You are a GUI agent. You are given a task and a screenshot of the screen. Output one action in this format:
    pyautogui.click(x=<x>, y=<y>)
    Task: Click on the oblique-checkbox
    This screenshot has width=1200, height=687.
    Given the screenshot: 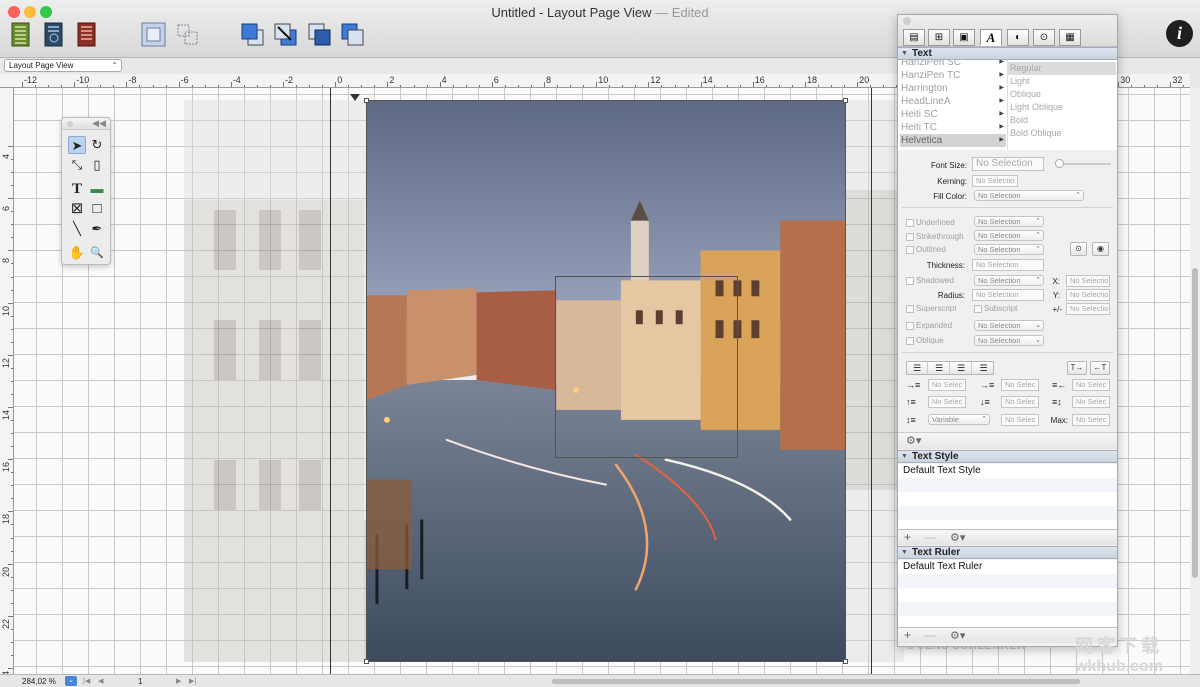 What is the action you would take?
    pyautogui.click(x=910, y=341)
    